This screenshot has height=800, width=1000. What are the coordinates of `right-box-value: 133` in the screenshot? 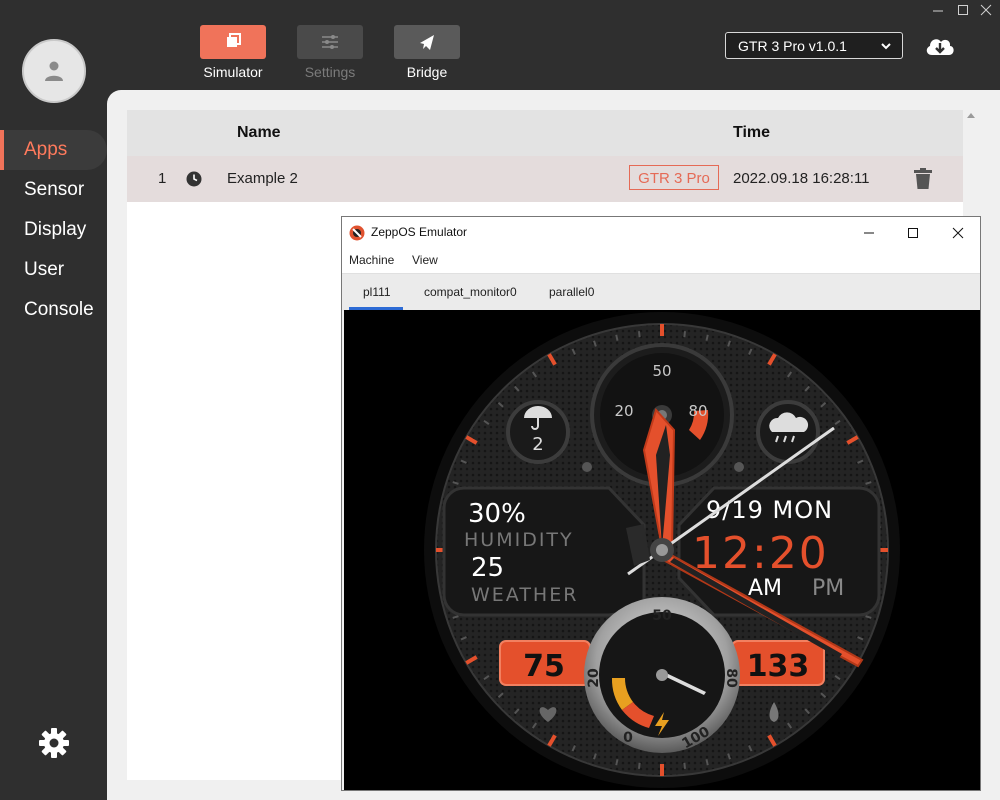 It's located at (778, 666).